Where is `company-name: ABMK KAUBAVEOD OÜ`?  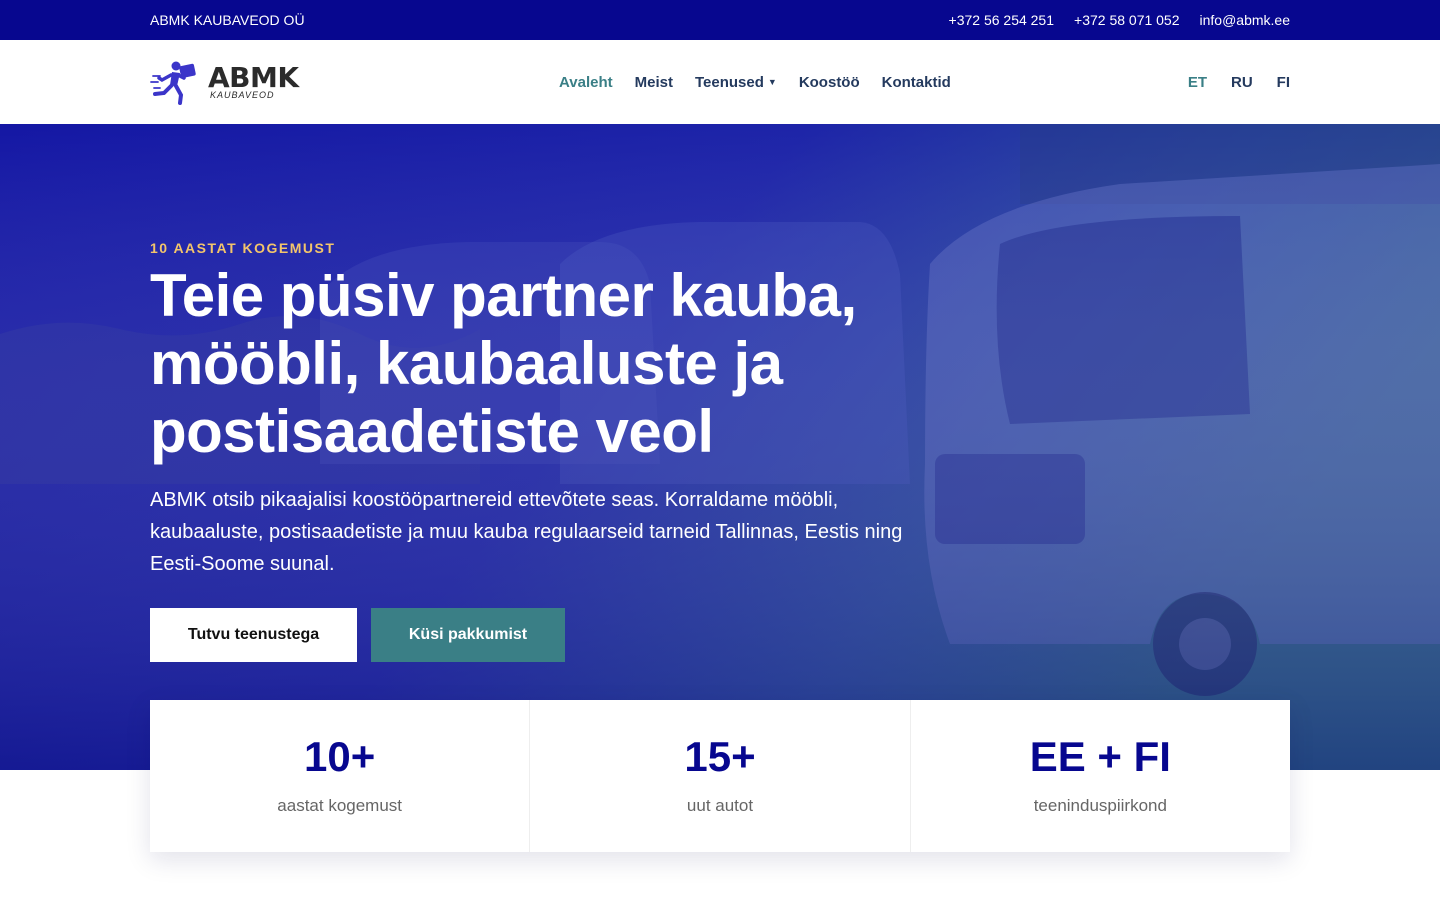 company-name: ABMK KAUBAVEOD OÜ is located at coordinates (227, 20).